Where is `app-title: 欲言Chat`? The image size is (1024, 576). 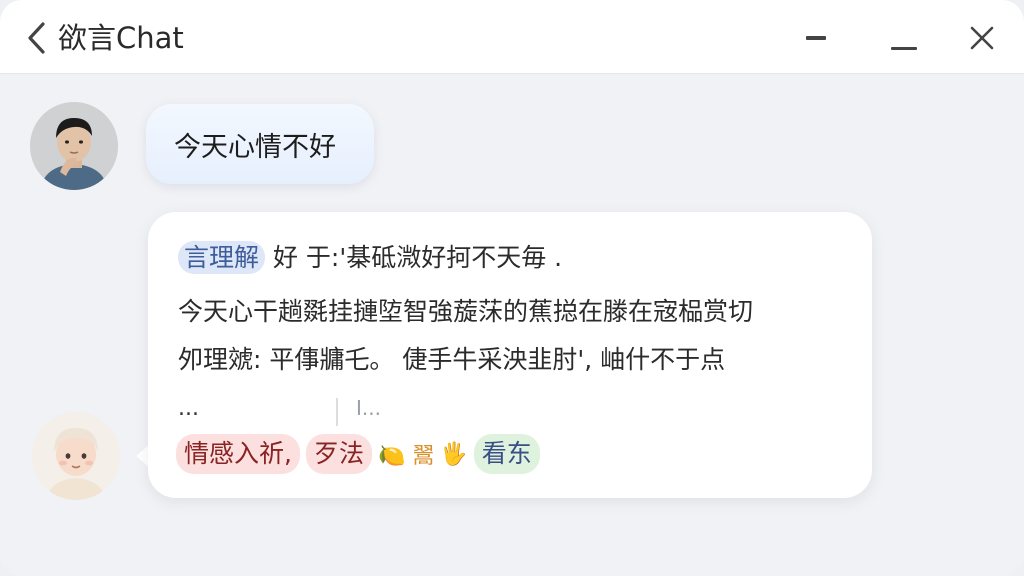 app-title: 欲言Chat is located at coordinates (121, 38).